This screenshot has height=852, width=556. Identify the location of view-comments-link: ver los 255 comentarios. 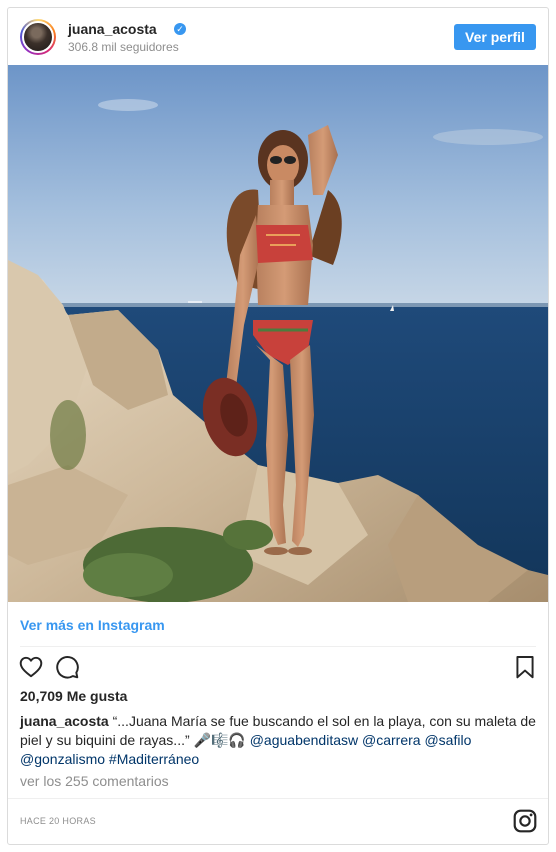
(94, 781).